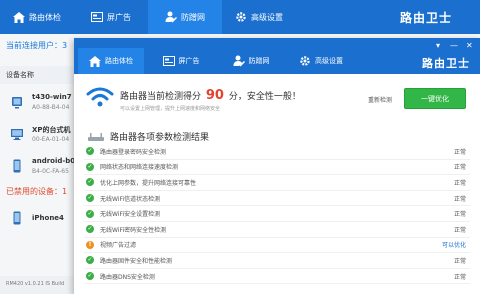 The image size is (480, 294). I want to click on score-value: 90, so click(214, 95).